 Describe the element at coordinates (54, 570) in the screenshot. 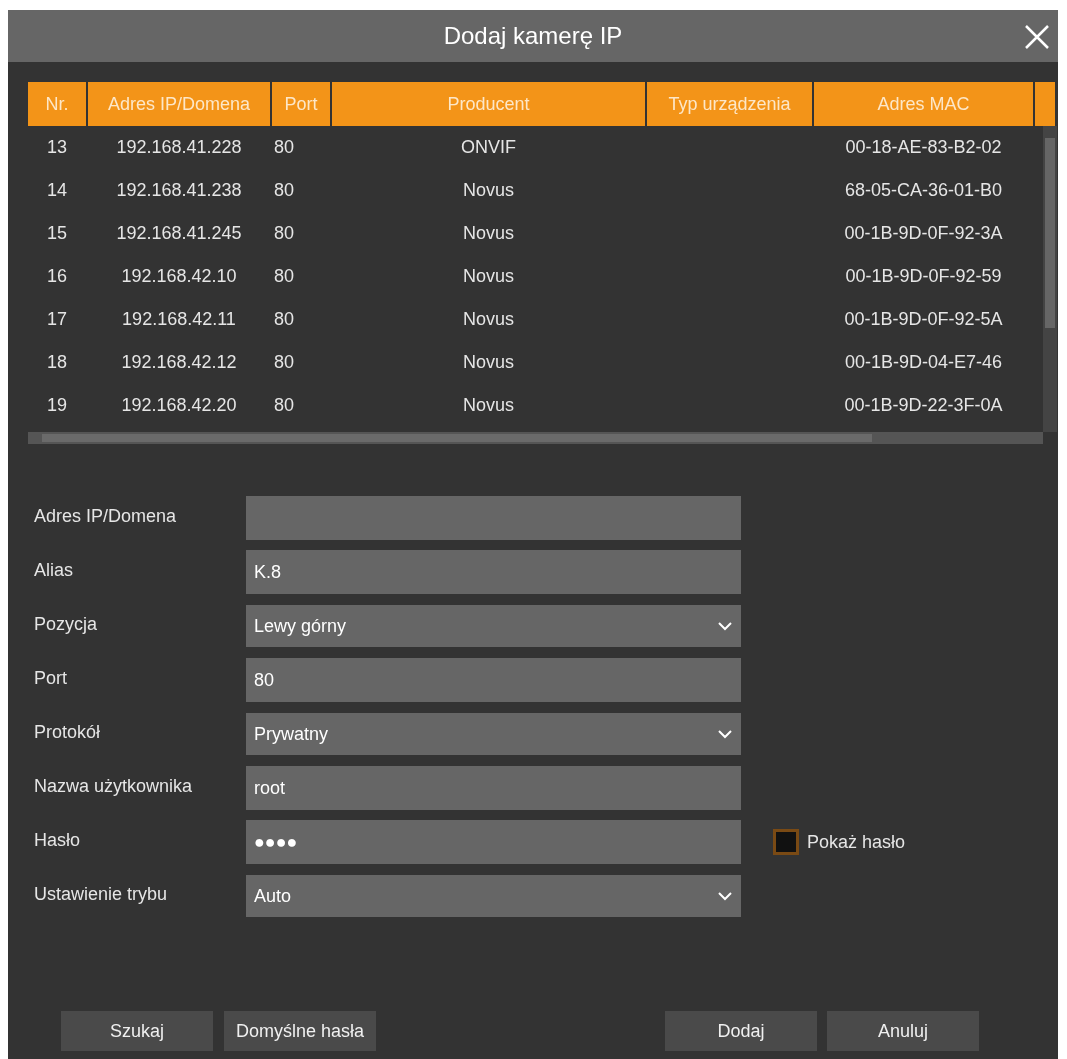

I see `field-label: Alias` at that location.